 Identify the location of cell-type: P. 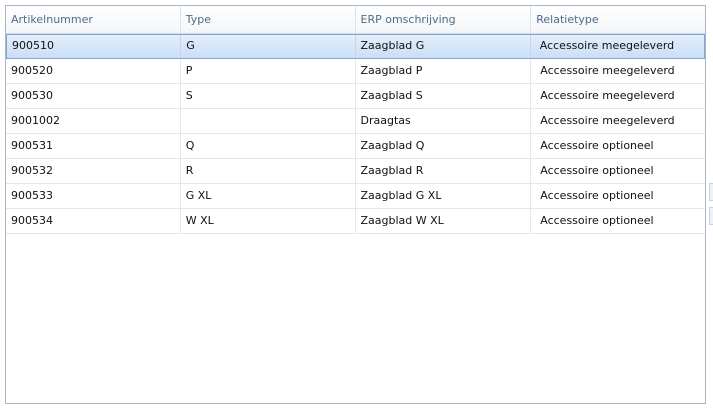
(268, 71).